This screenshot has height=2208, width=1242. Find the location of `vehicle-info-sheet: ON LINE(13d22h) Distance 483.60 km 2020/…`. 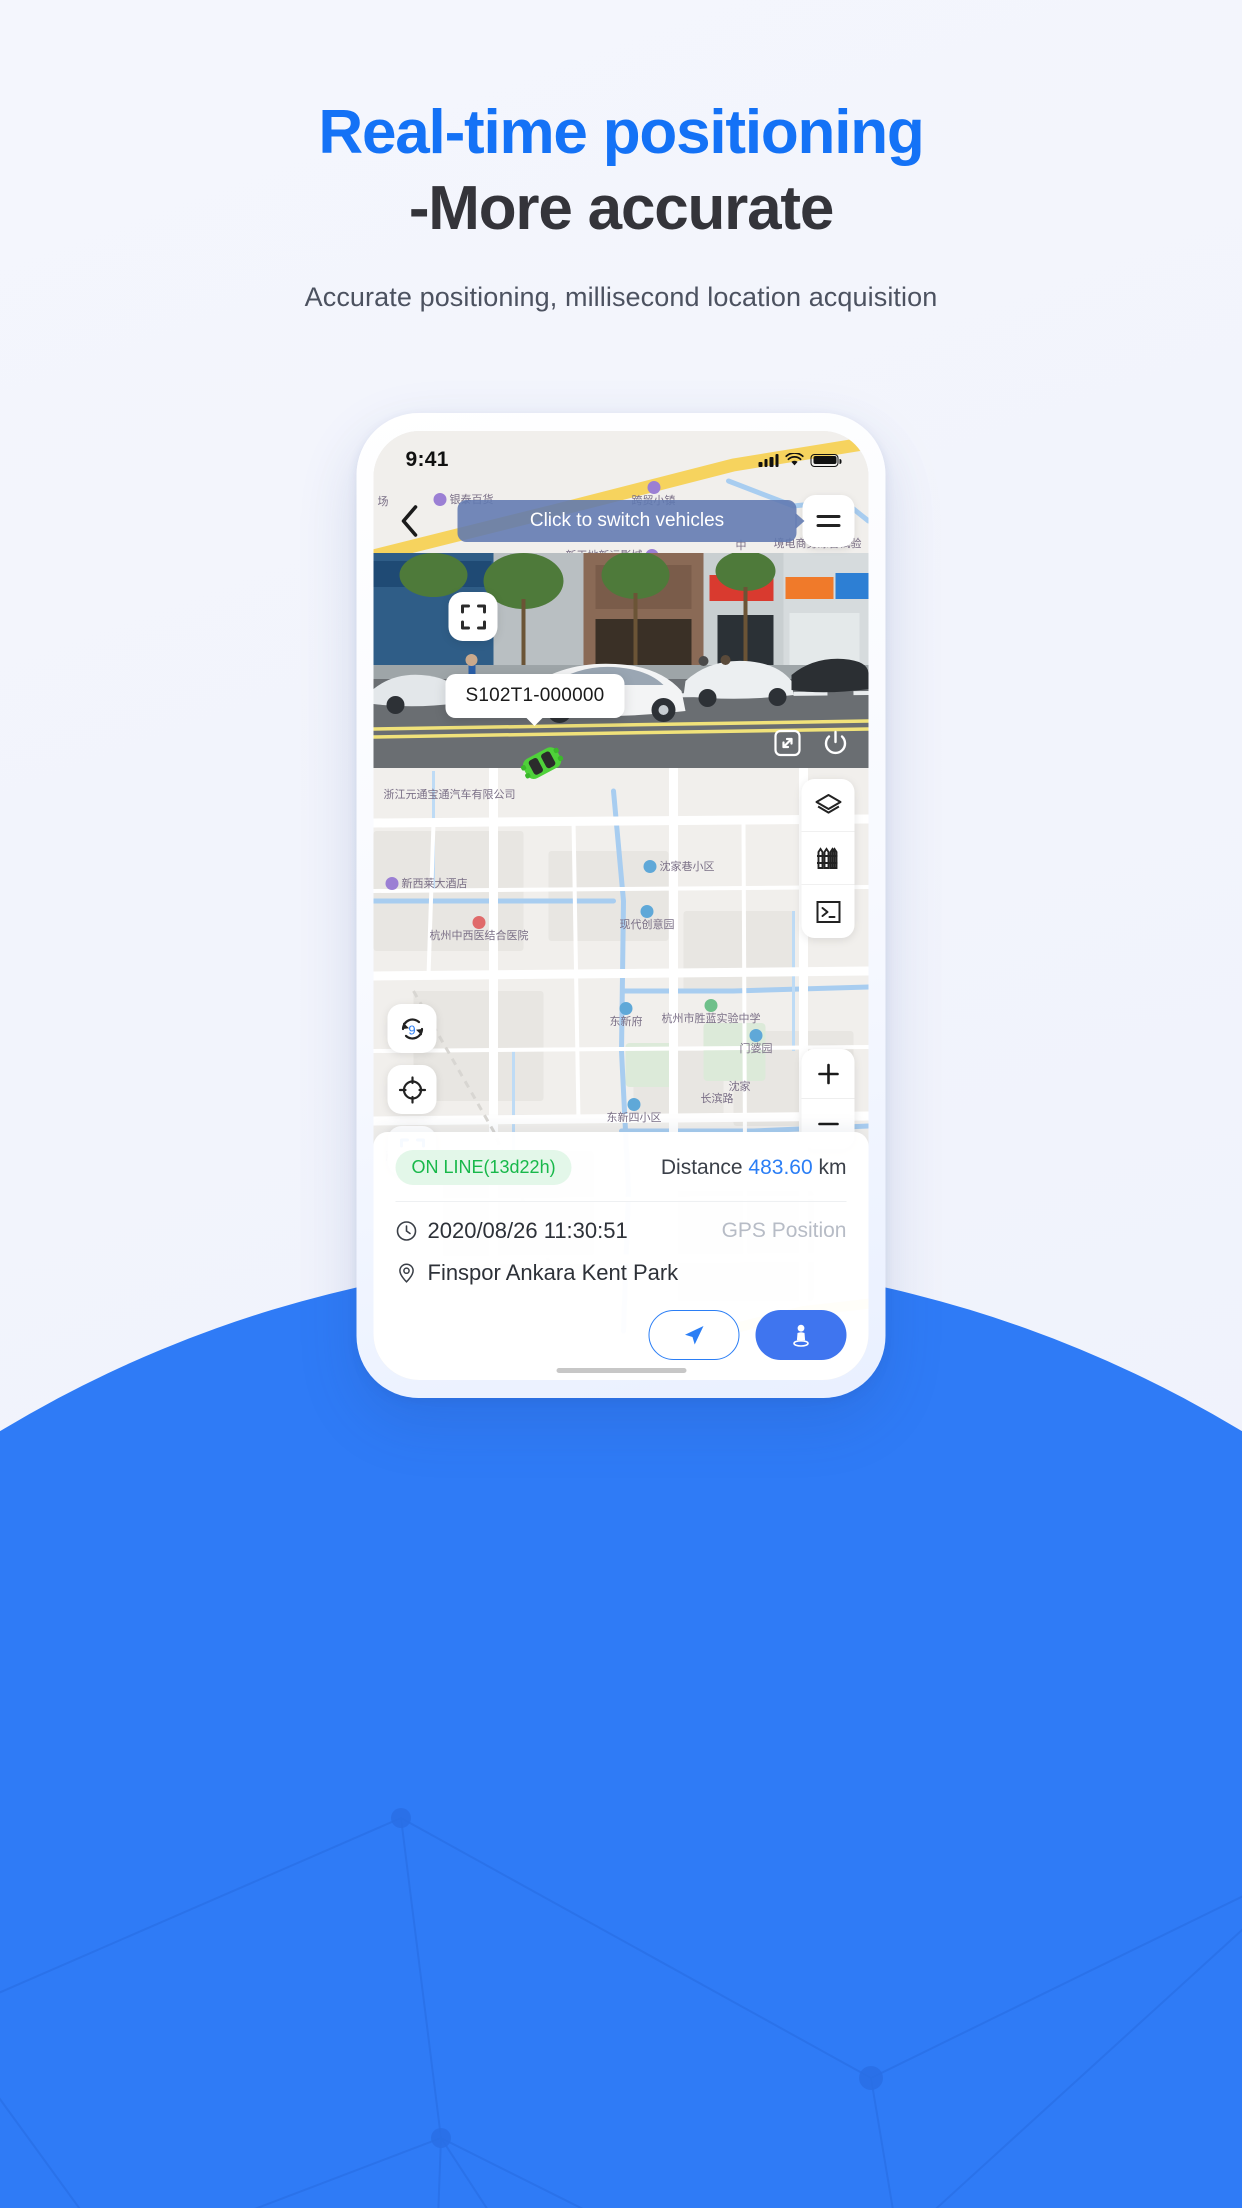

vehicle-info-sheet: ON LINE(13d22h) Distance 483.60 km 2020/… is located at coordinates (621, 1256).